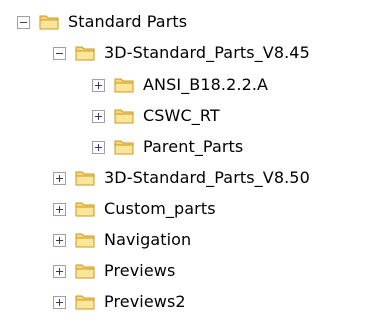  I want to click on tree-item-ansi-b18-2-2-a: ANSI_B18.2.2.A, so click(180, 85).